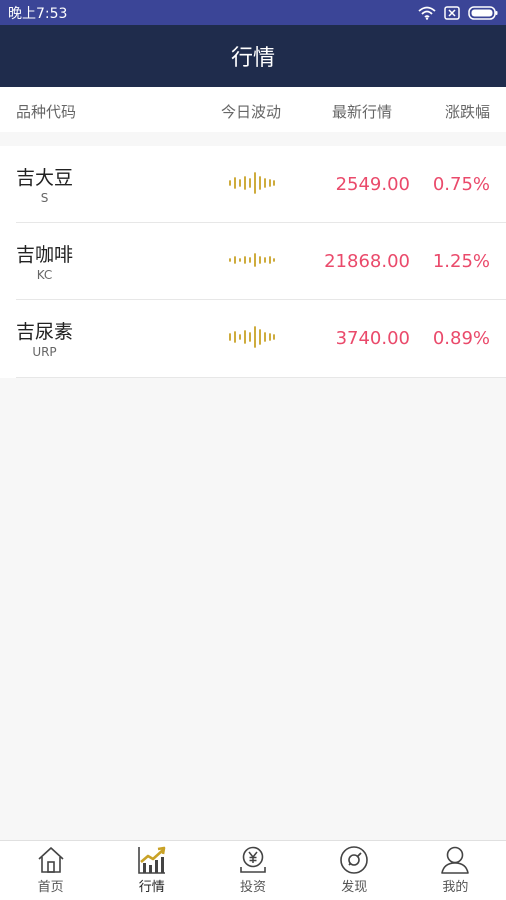  Describe the element at coordinates (427, 13) in the screenshot. I see `wifi-icon` at that location.